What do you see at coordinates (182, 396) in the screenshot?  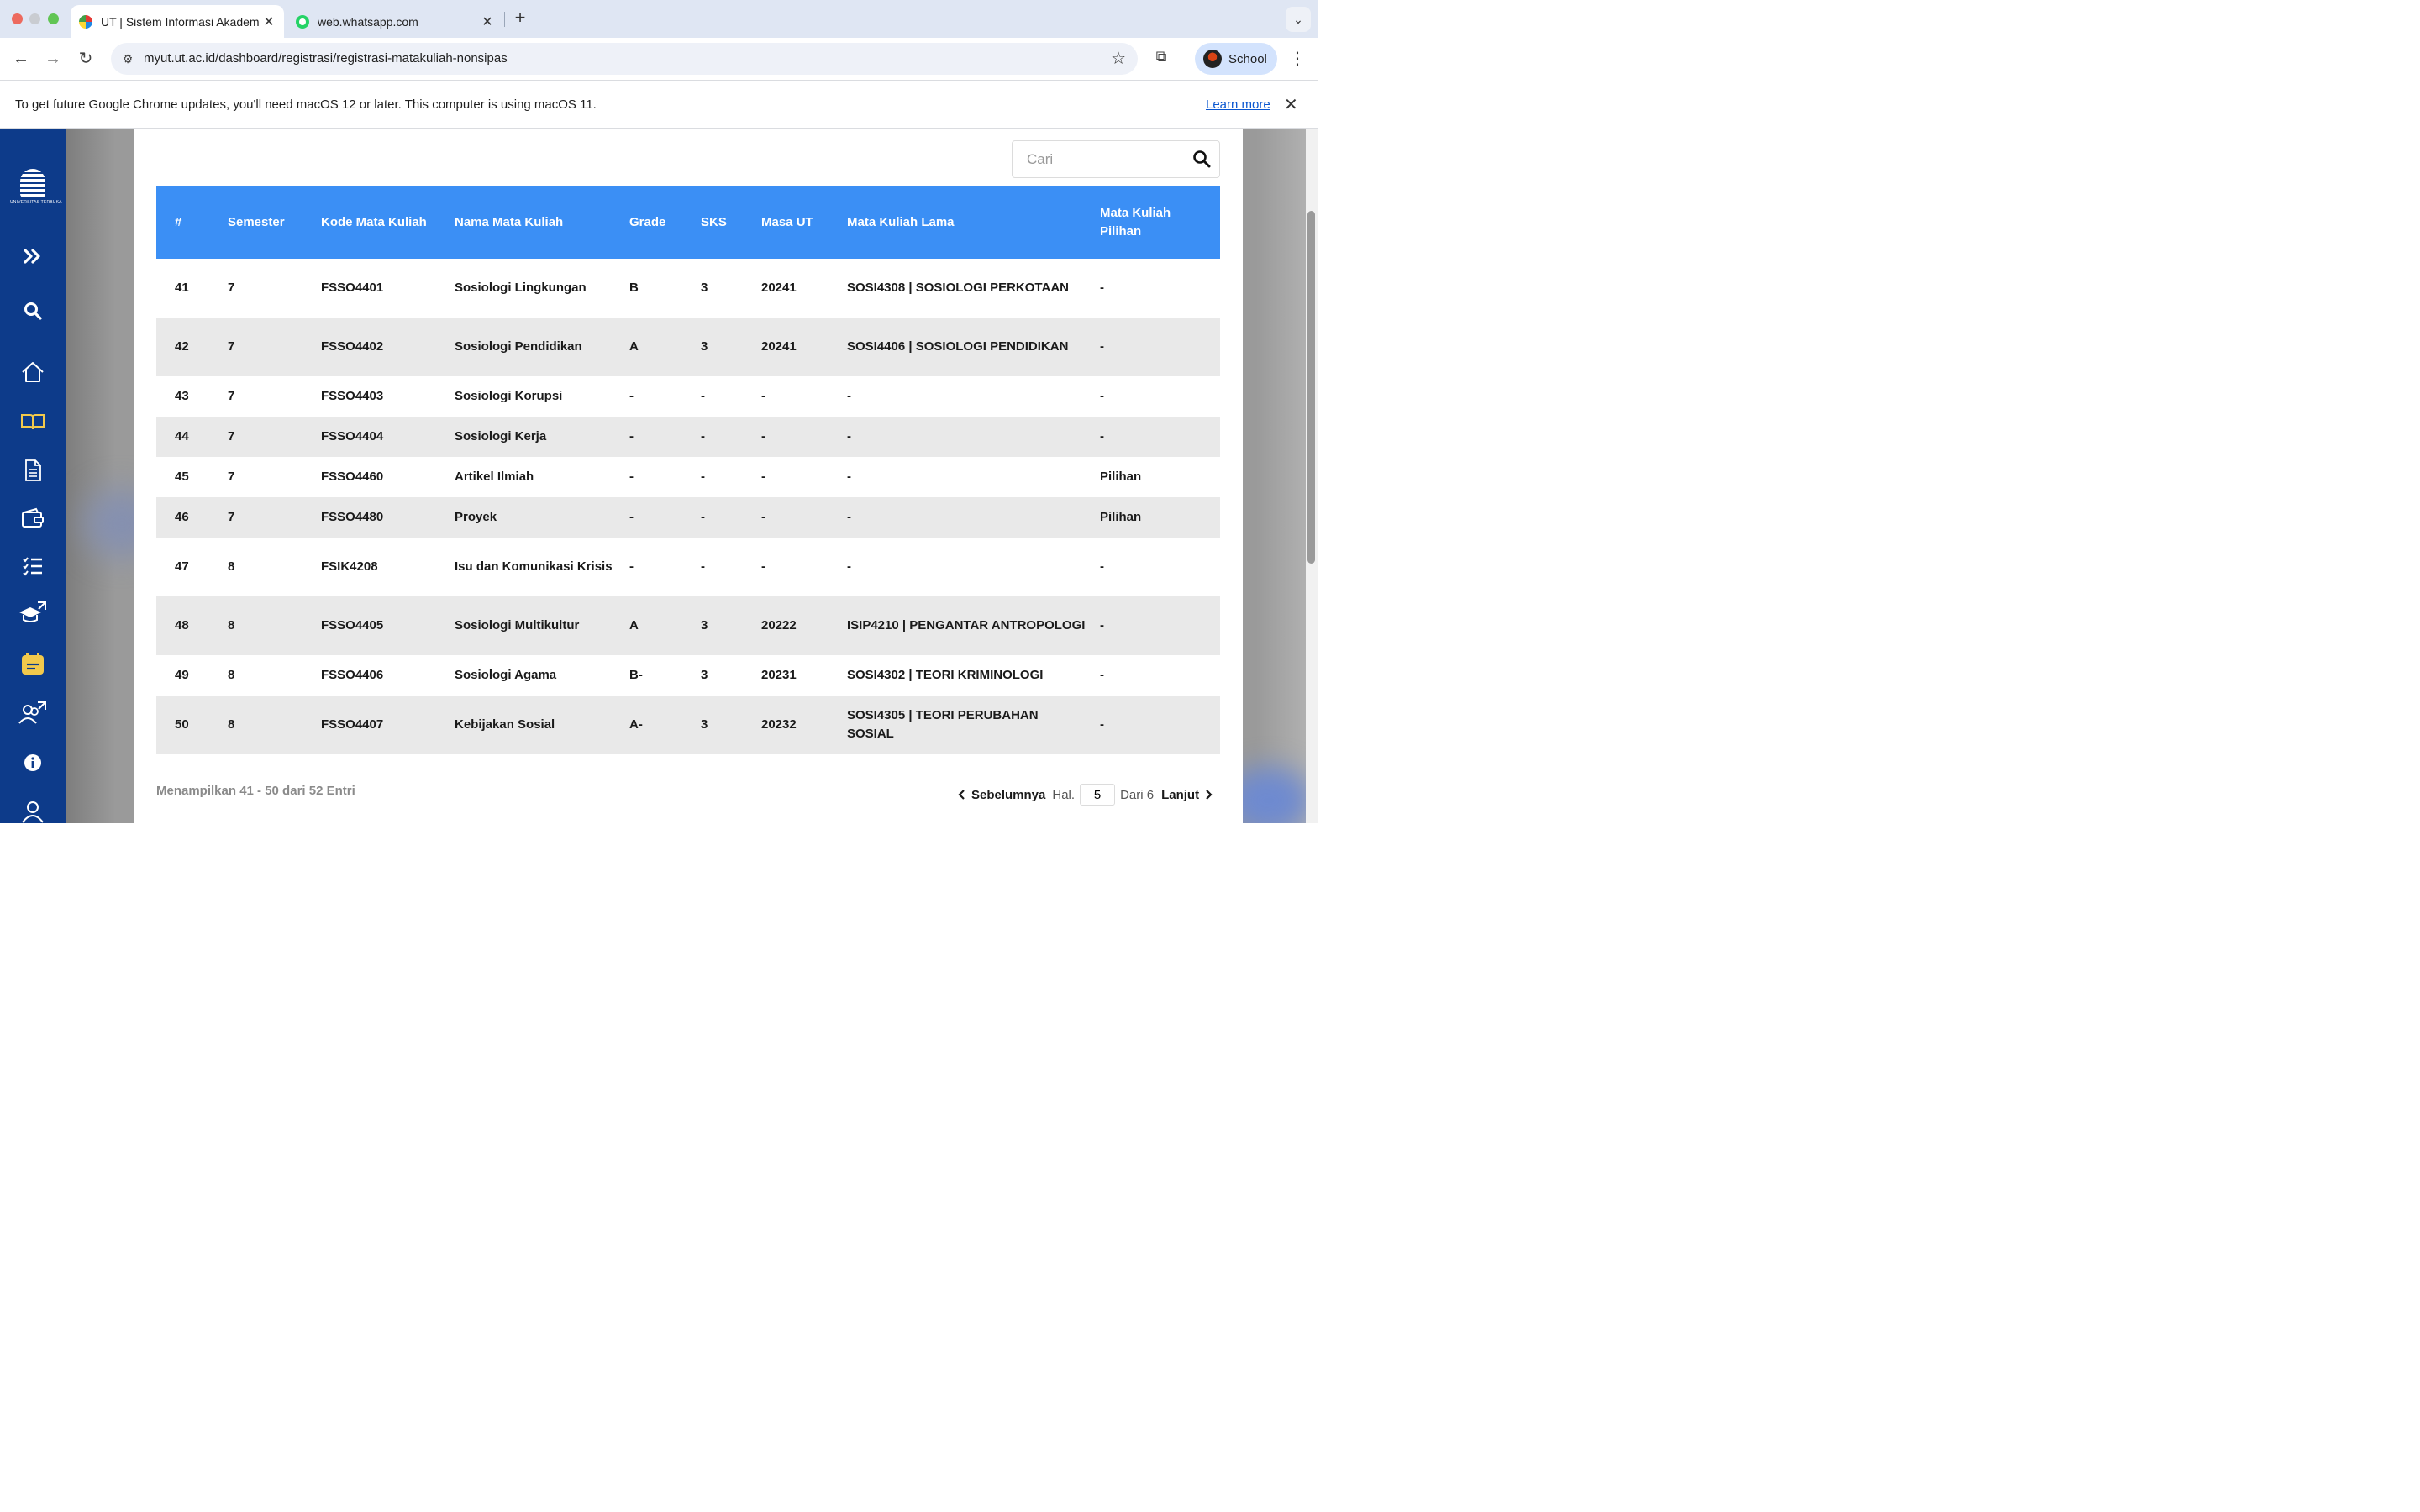 I see `cell-number: 43` at bounding box center [182, 396].